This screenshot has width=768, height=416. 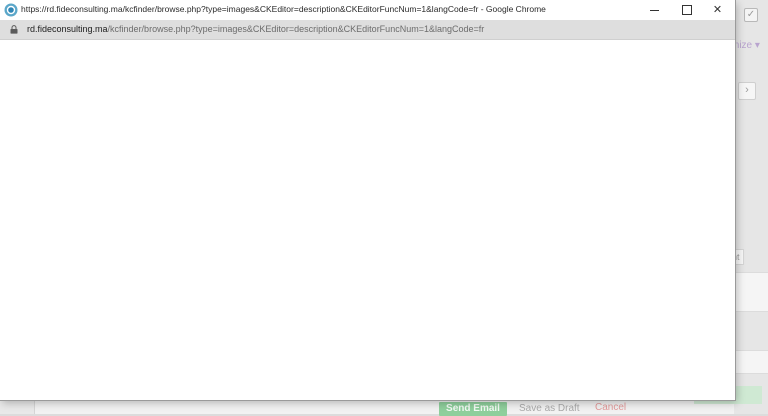 What do you see at coordinates (686, 10) in the screenshot?
I see `maximize-icon` at bounding box center [686, 10].